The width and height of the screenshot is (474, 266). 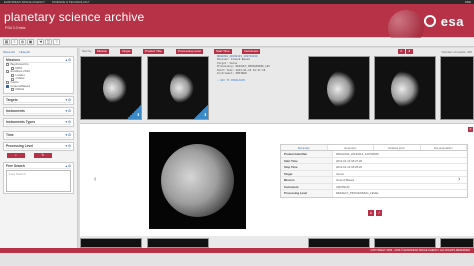 I want to click on close-icon: ✕, so click(x=470, y=129).